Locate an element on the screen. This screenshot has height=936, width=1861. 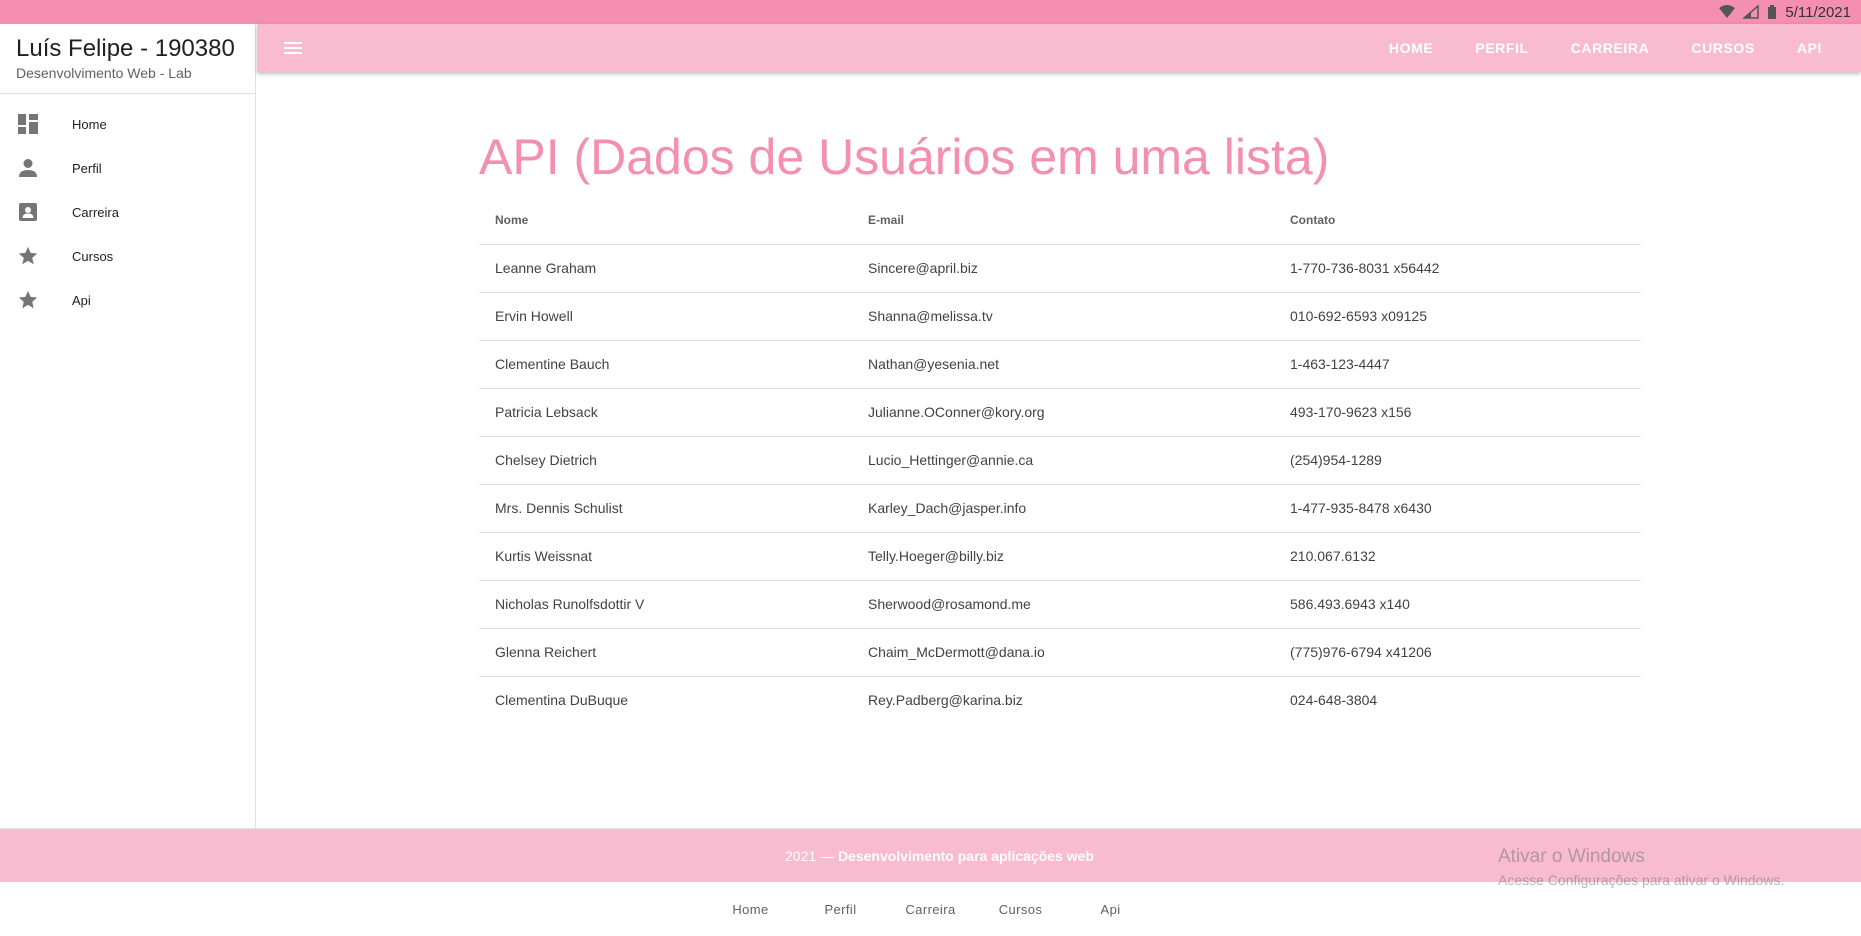
cell-contato: 586.493.6943 x140 is located at coordinates (1457, 604).